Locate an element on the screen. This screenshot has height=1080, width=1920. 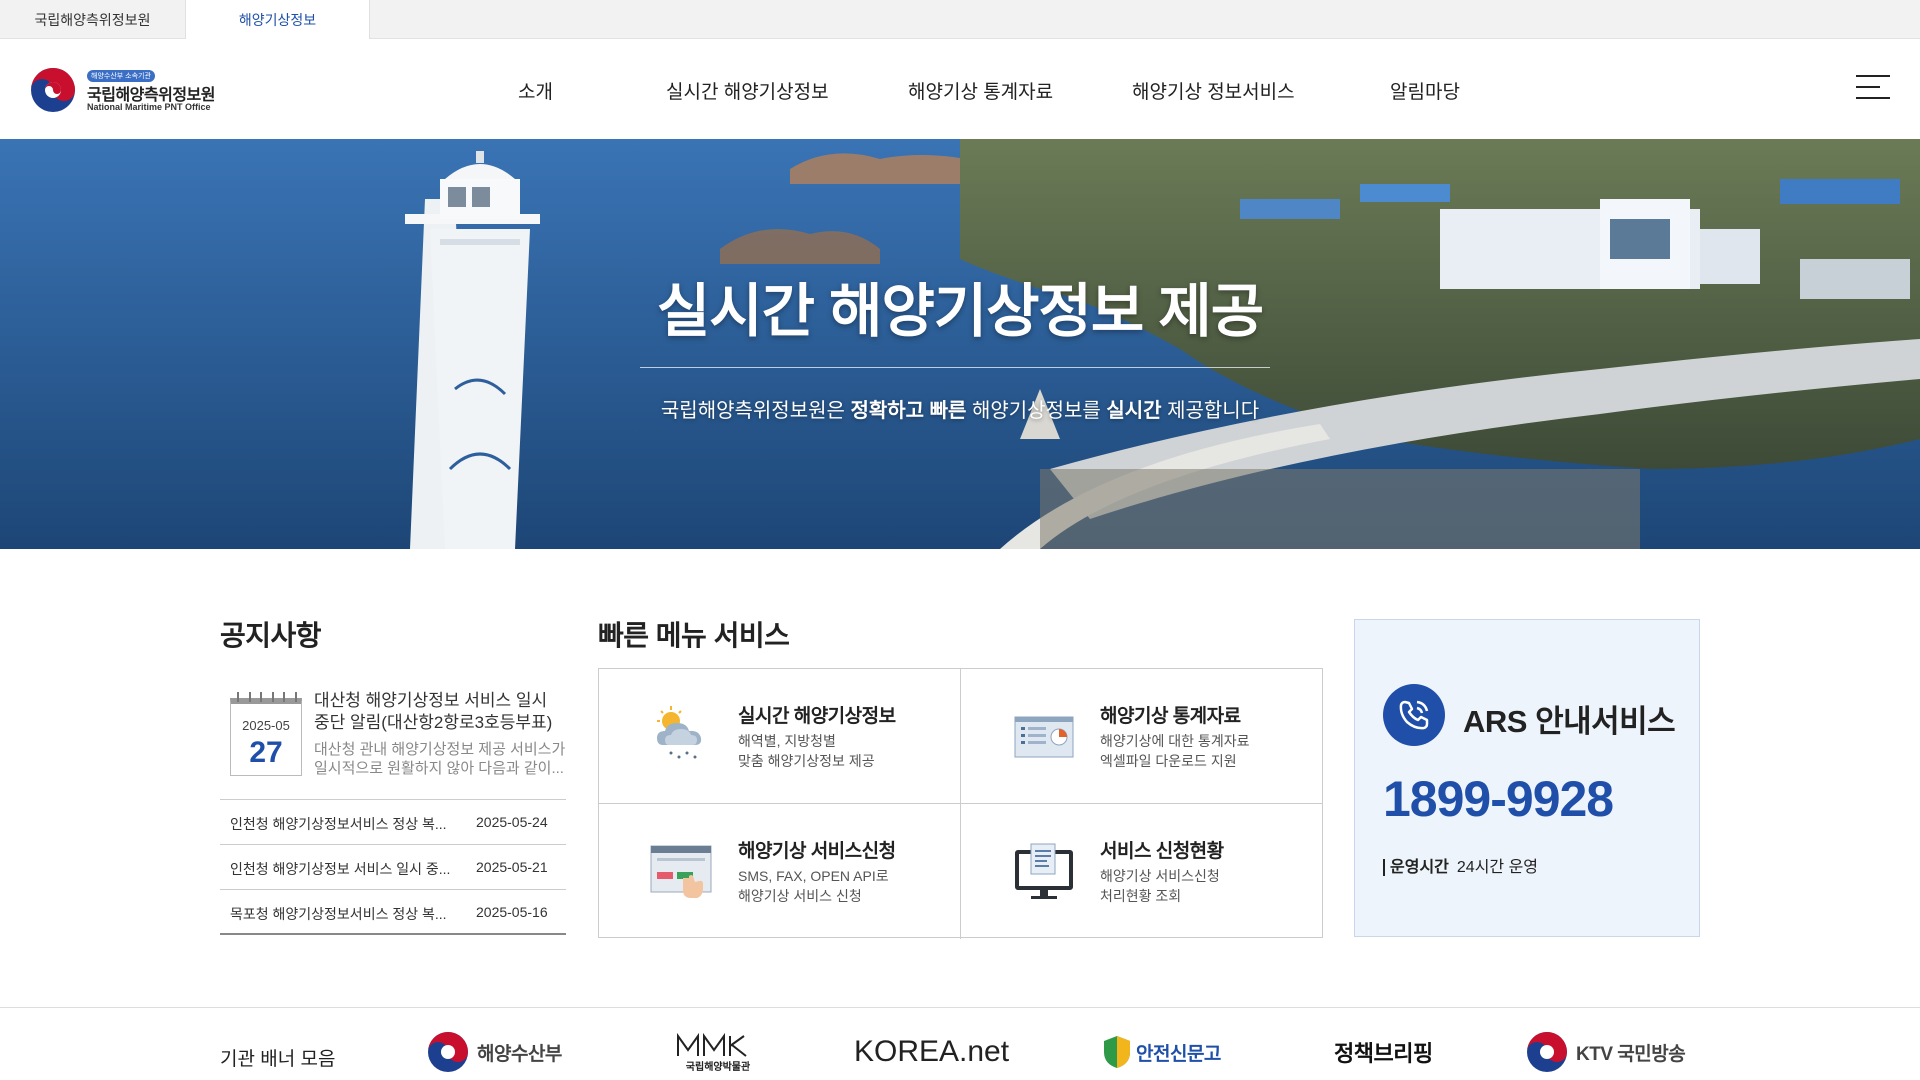
notice-featured-title: 대산청 해양기상정보 서비스 일시 중단 알림(대산항2항로3호등부표) is located at coordinates (440, 712).